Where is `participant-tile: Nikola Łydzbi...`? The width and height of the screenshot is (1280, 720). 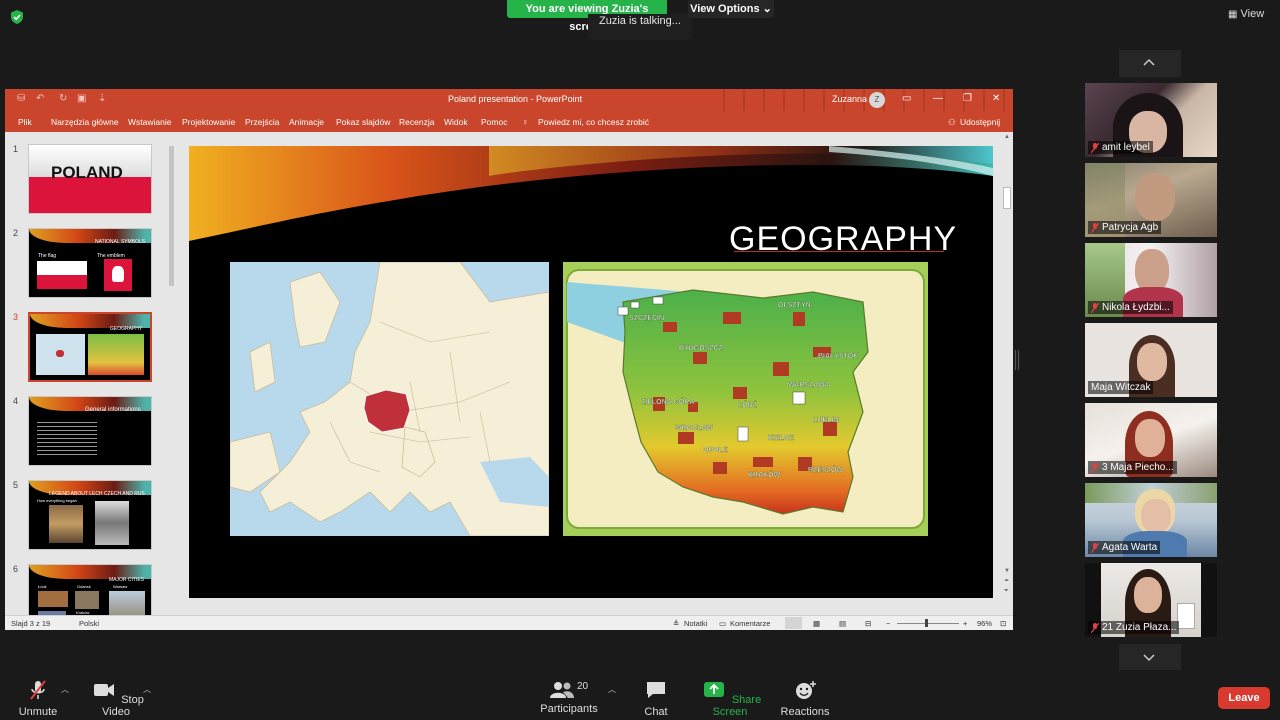 participant-tile: Nikola Łydzbi... is located at coordinates (1151, 280).